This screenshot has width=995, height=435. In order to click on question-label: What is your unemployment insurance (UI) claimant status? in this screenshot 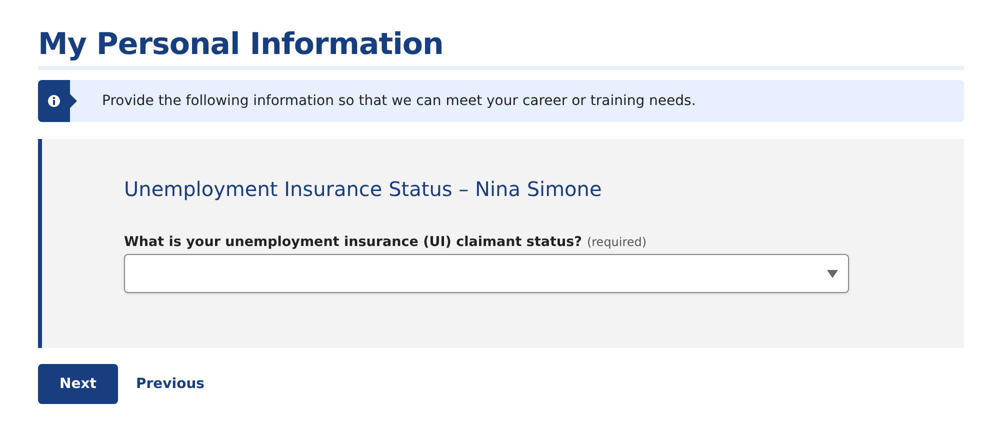, I will do `click(353, 242)`.